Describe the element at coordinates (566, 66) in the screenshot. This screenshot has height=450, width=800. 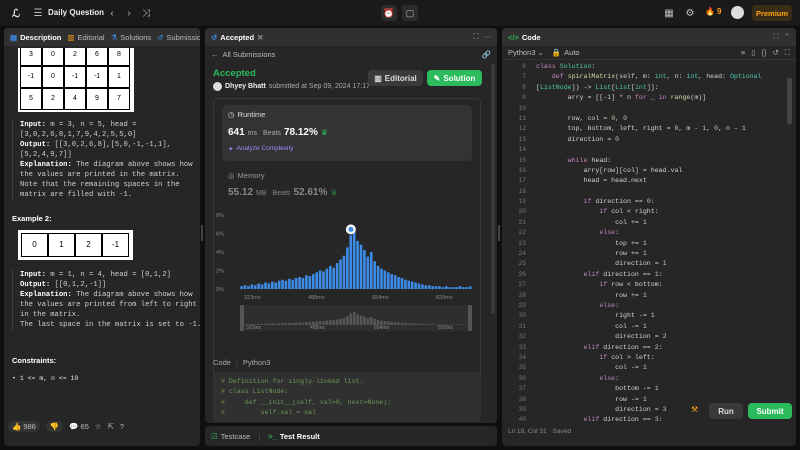
I see `code-text: class Solution:` at that location.